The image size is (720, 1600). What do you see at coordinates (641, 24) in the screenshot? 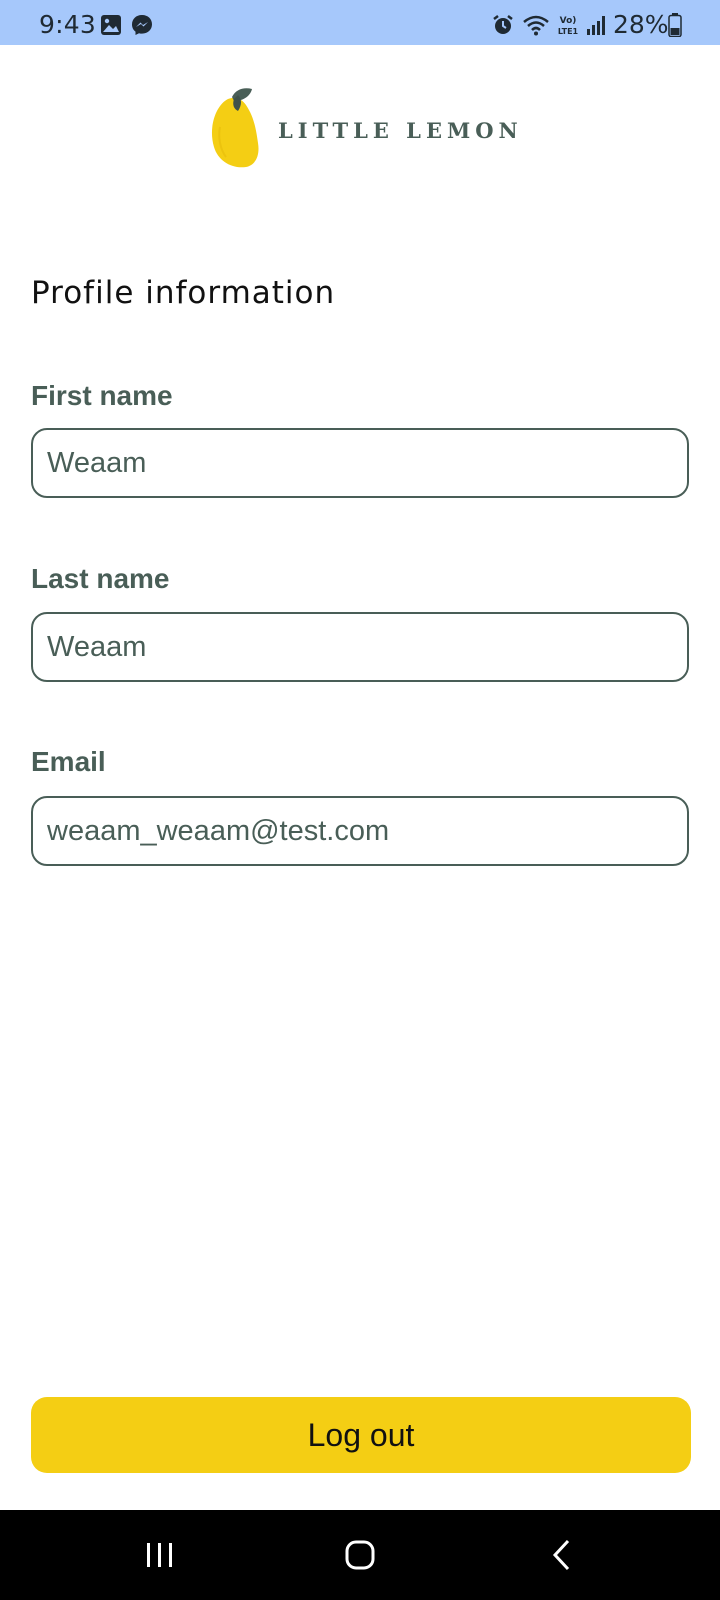
I see `battery-percentage: 28%` at bounding box center [641, 24].